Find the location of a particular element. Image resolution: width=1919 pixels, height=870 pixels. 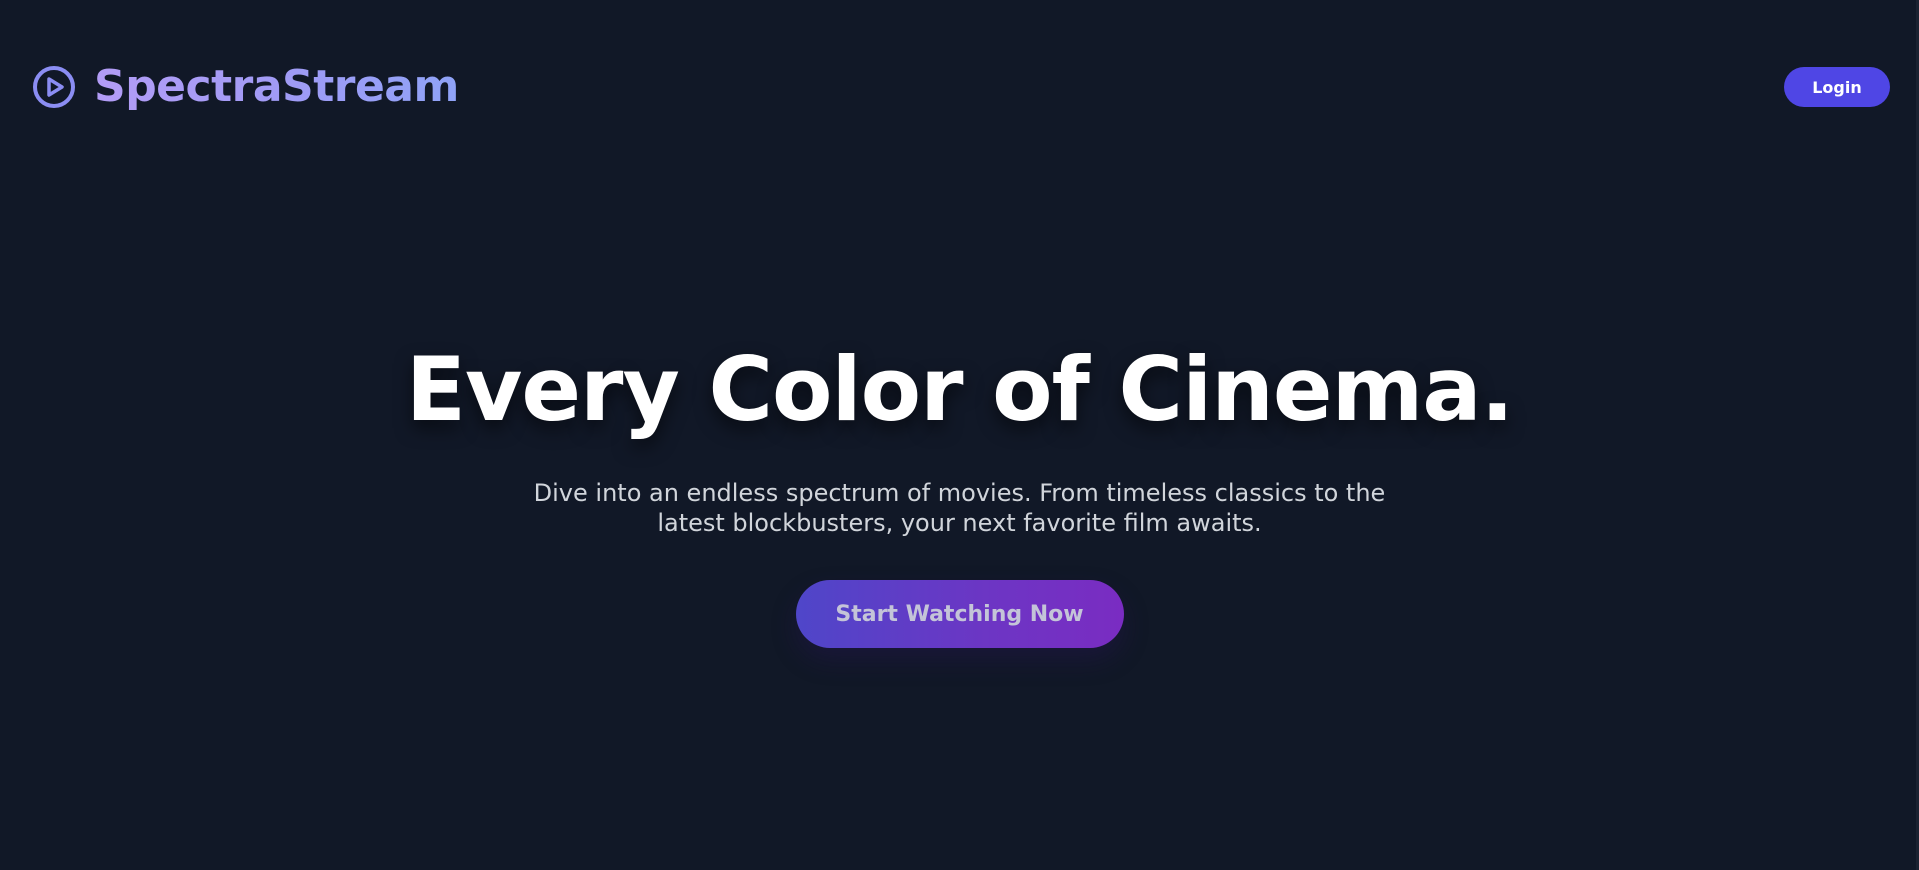

play-circle-icon is located at coordinates (54, 87).